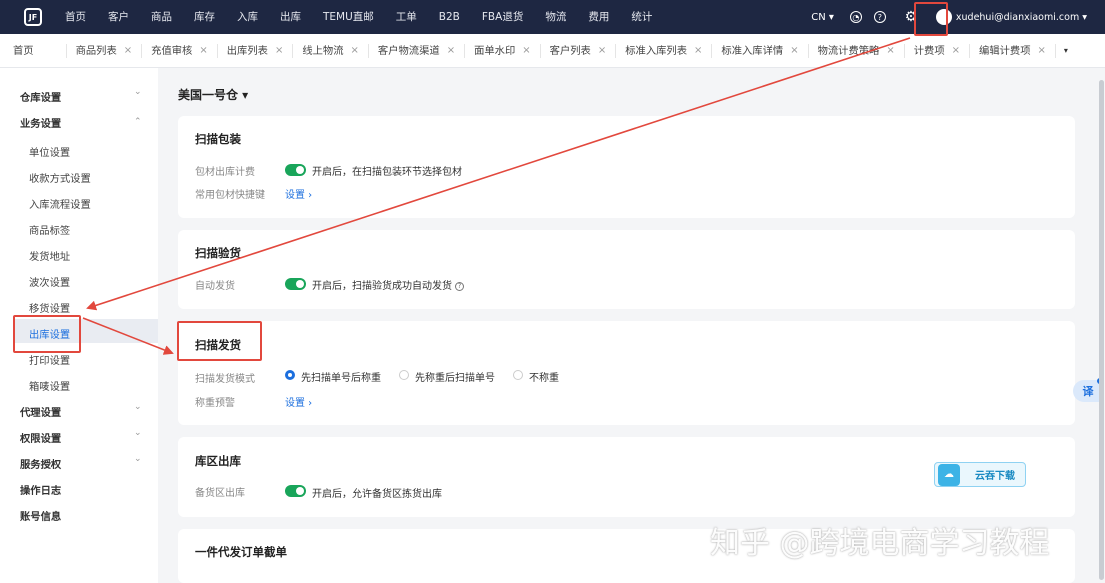 The image size is (1105, 583). What do you see at coordinates (40, 96) in the screenshot?
I see `sidebar-group-warehouse: 仓库设置` at bounding box center [40, 96].